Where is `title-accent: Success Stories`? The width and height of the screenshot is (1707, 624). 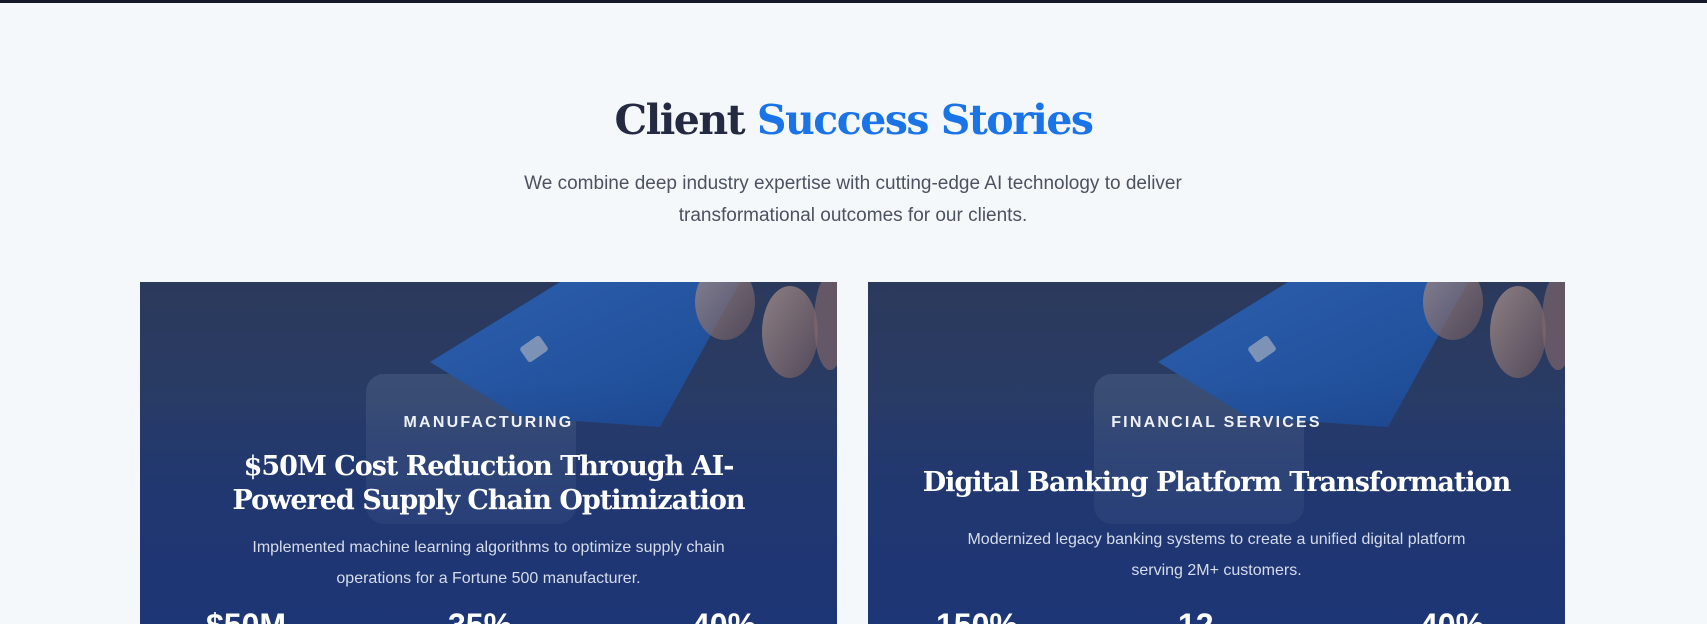 title-accent: Success Stories is located at coordinates (925, 120).